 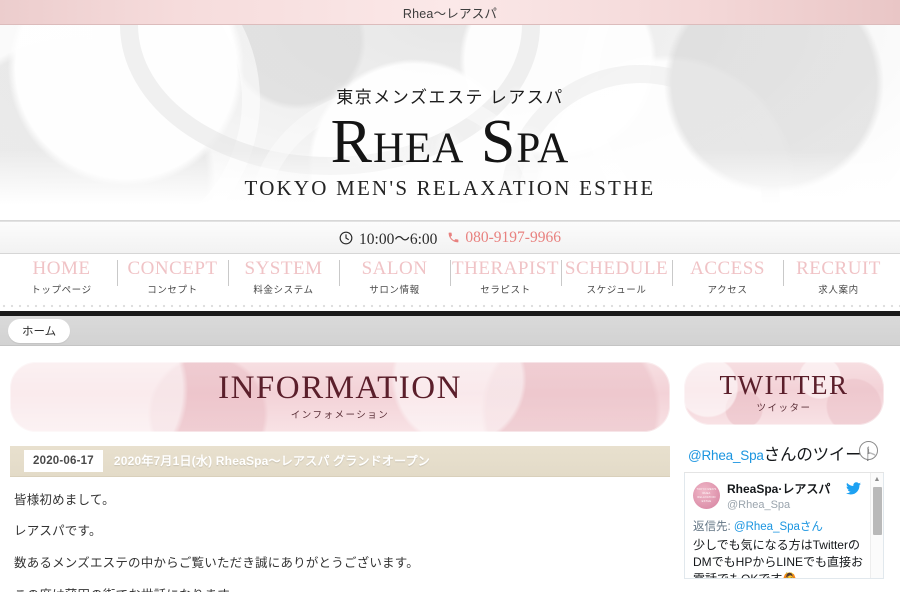 I want to click on article-paragraph: レアスパです。, so click(x=58, y=531).